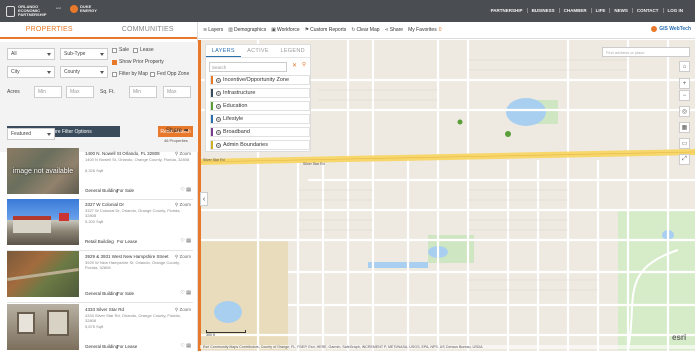  What do you see at coordinates (177, 92) in the screenshot?
I see `sqft-max-input: Max` at bounding box center [177, 92].